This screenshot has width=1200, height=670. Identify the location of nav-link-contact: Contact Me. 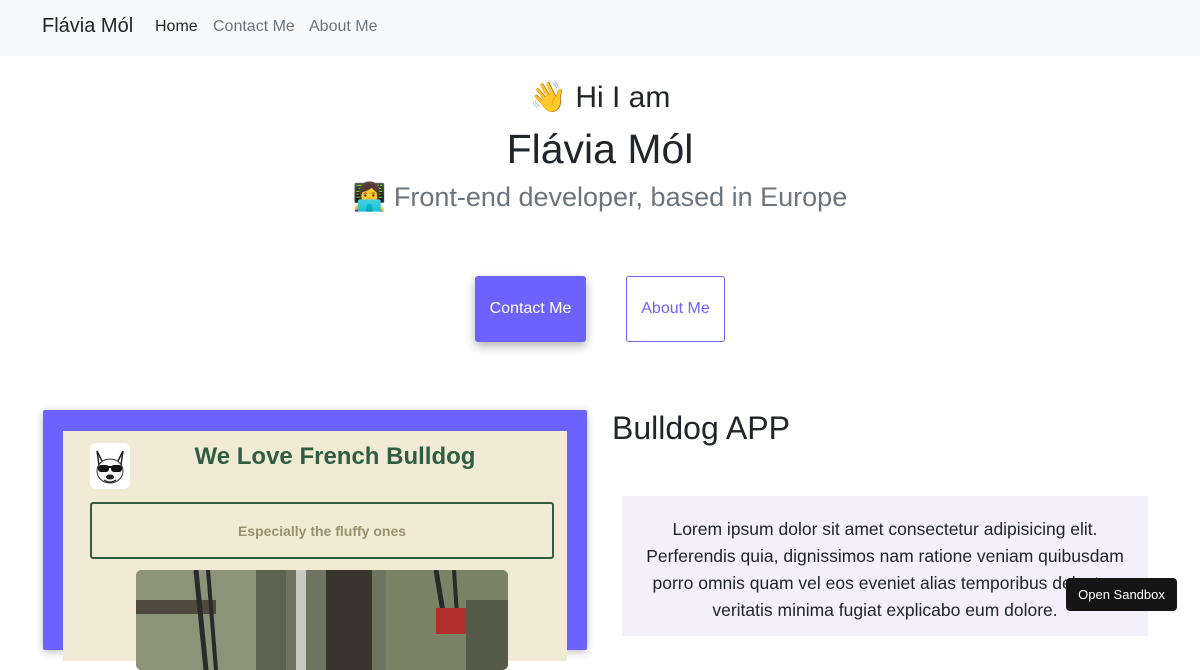
(254, 27).